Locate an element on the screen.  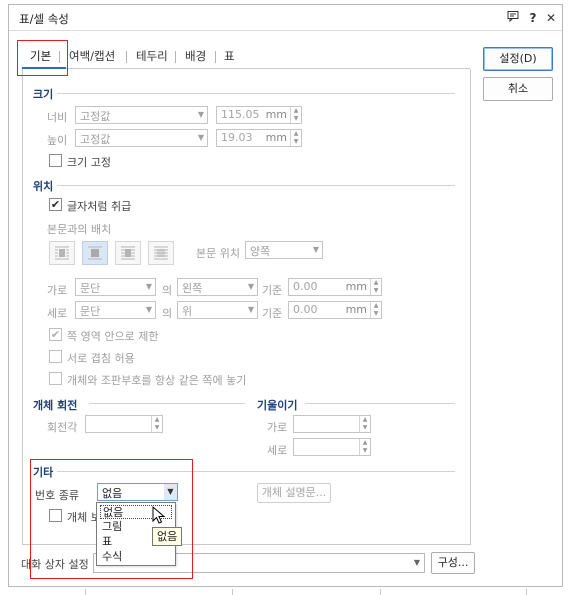
horizontal-dir-combo: 왼쪽 ▼ is located at coordinates (217, 287).